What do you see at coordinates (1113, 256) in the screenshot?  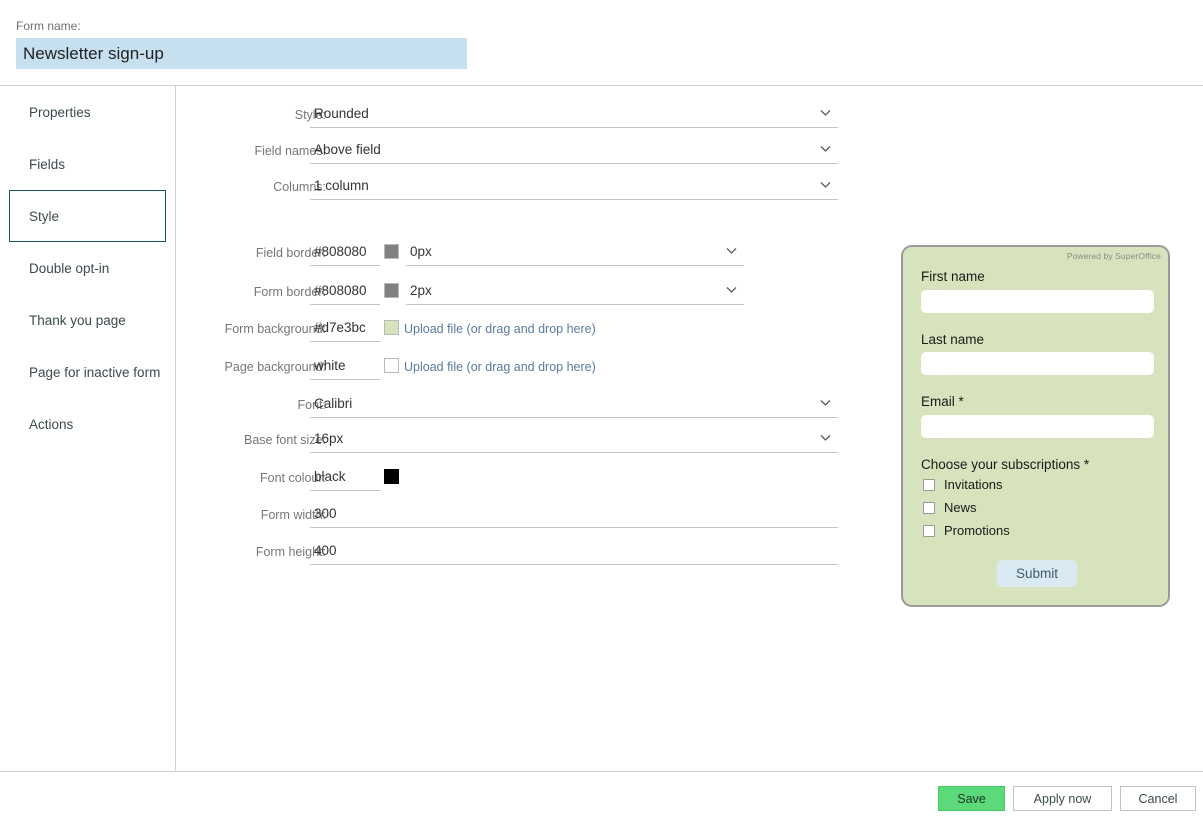 I see `powered-by-label: Powered by SuperOffice` at bounding box center [1113, 256].